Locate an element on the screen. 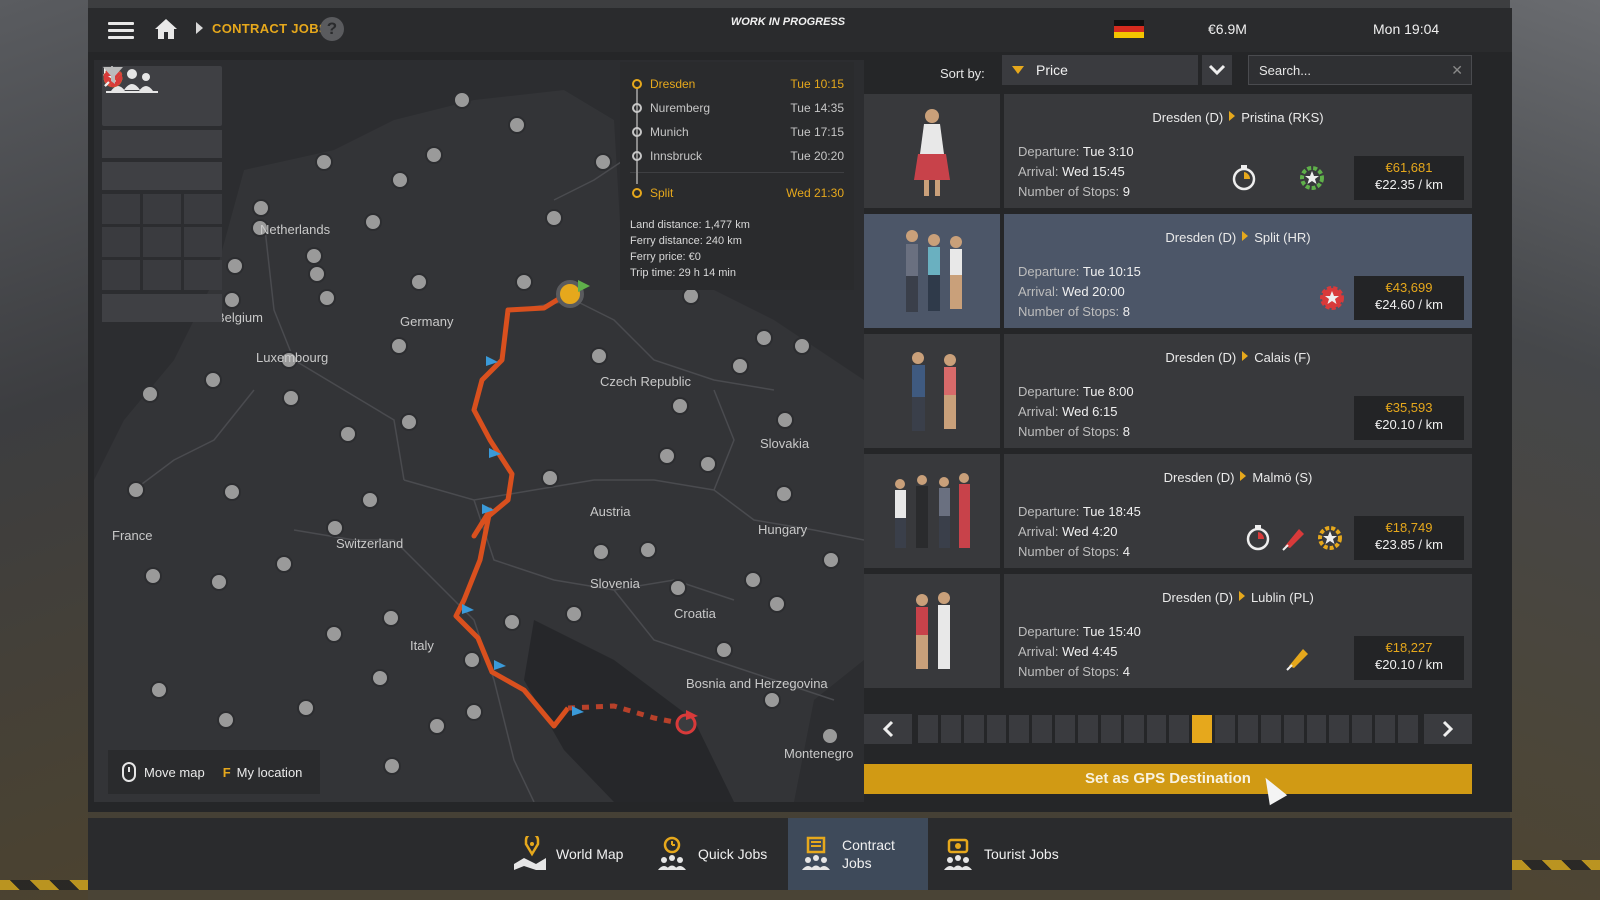  divider is located at coordinates (737, 172).